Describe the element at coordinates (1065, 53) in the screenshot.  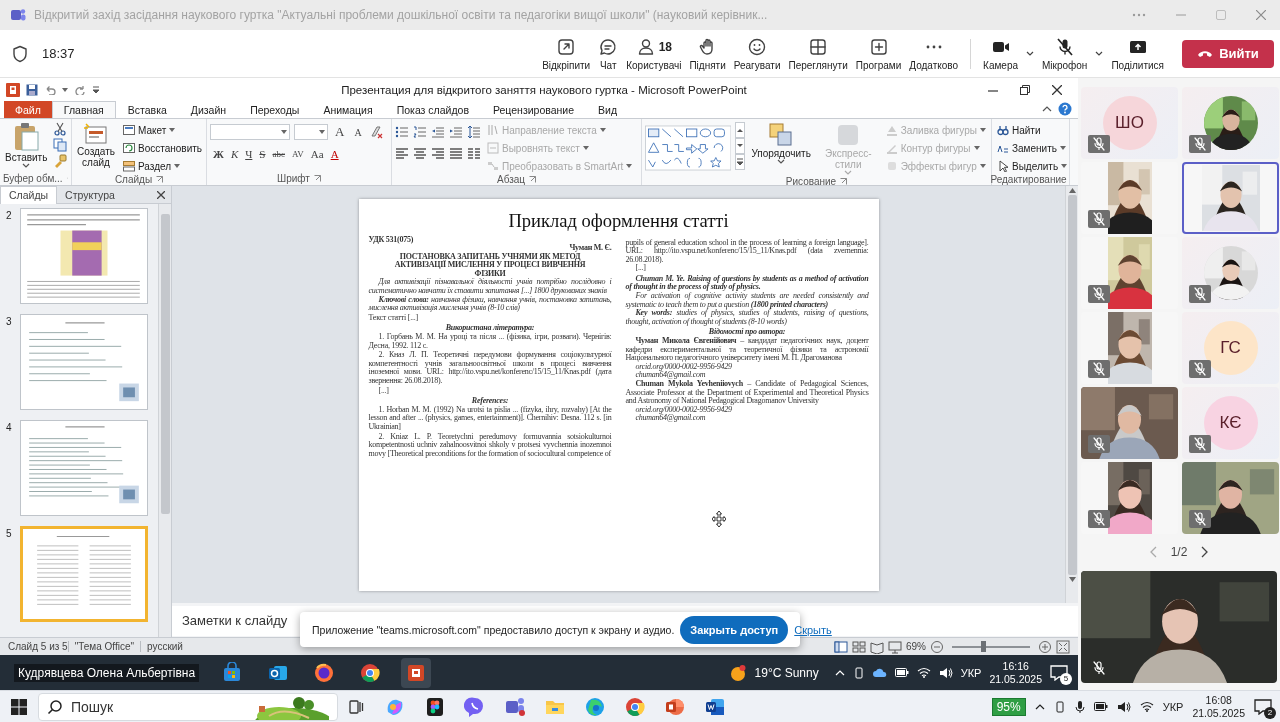
I see `microphone-button: Мікрофон` at that location.